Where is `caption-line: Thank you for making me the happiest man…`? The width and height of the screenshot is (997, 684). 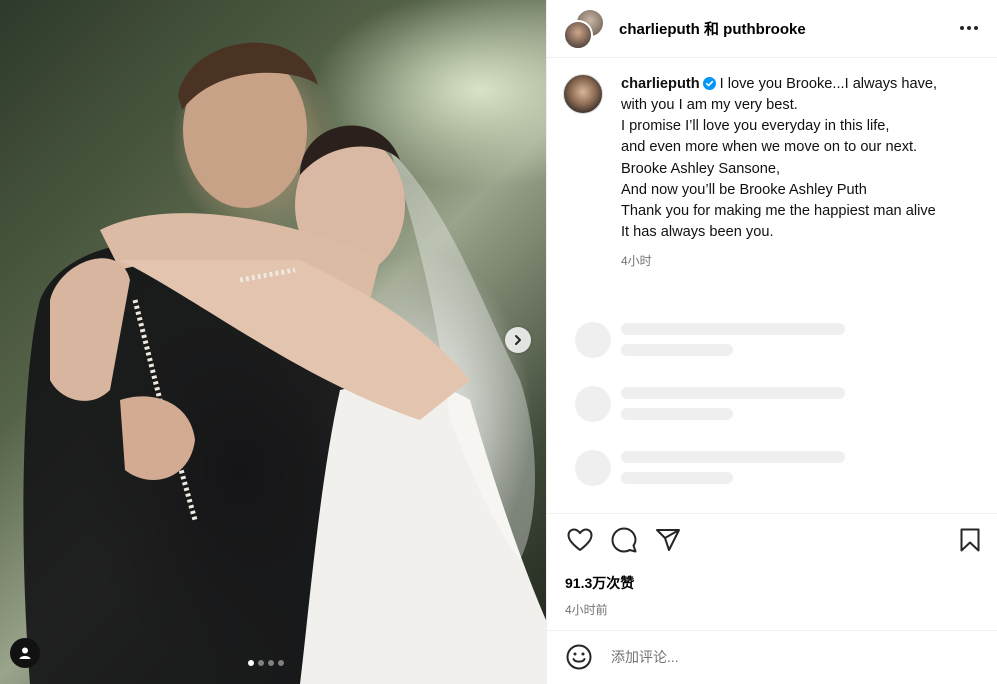
caption-line: Thank you for making me the happiest man… is located at coordinates (778, 211).